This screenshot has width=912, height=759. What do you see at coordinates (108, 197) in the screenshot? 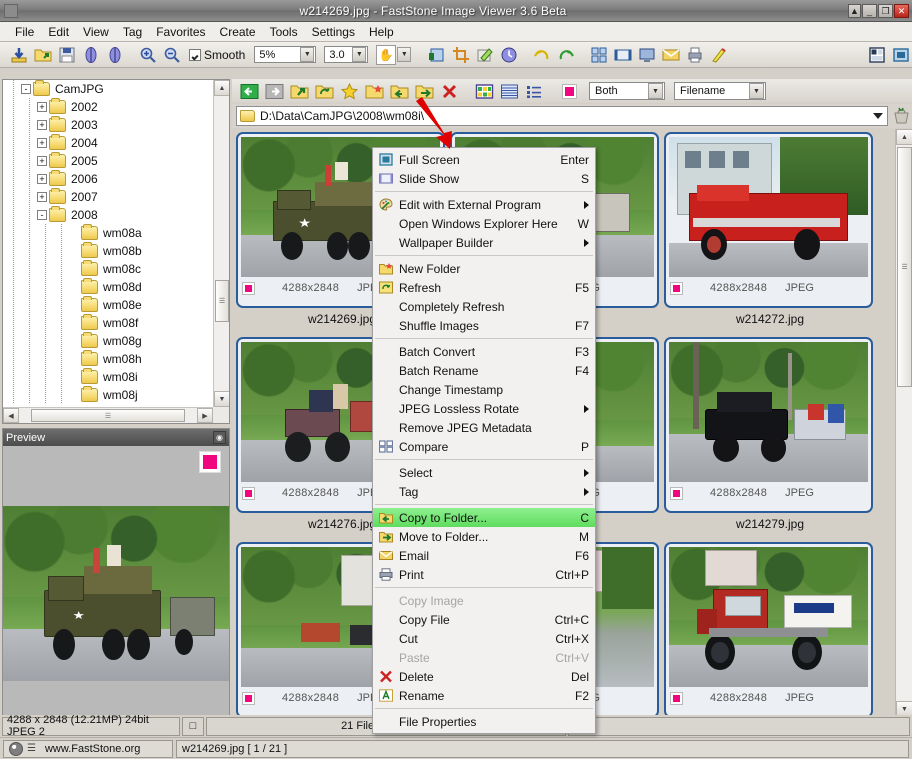
I see `folder-tree-item-2007: +2007` at bounding box center [108, 197].